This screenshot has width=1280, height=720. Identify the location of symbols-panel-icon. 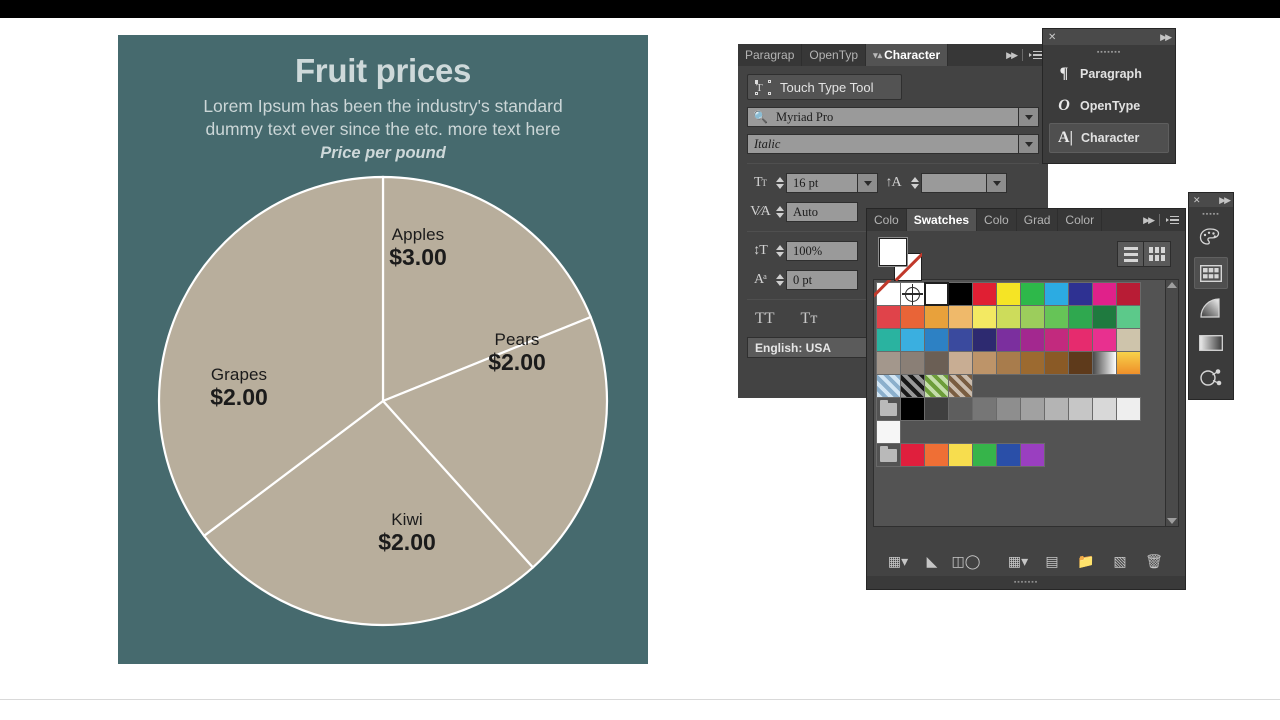
(1211, 378).